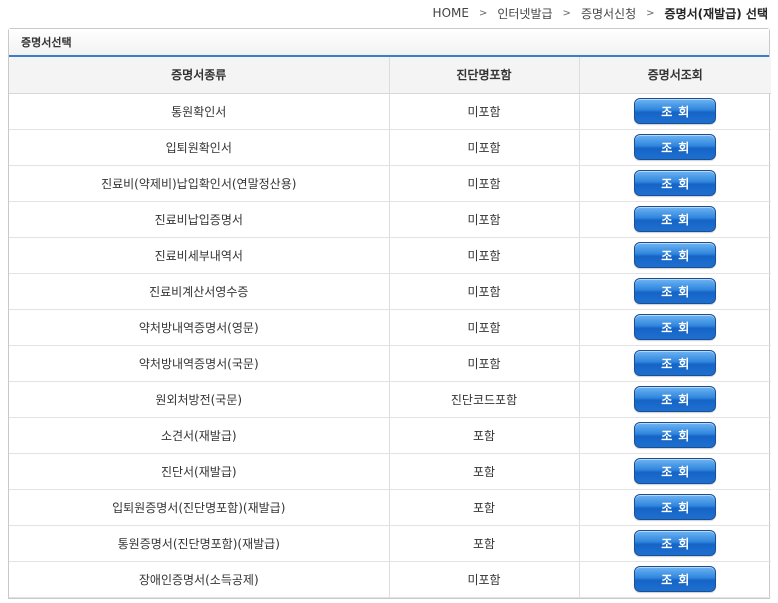 The image size is (778, 603). I want to click on breadcrumb: HOME > 인터넷발급 > 증명서신청 > 증명서(재발급) 선택, so click(600, 13).